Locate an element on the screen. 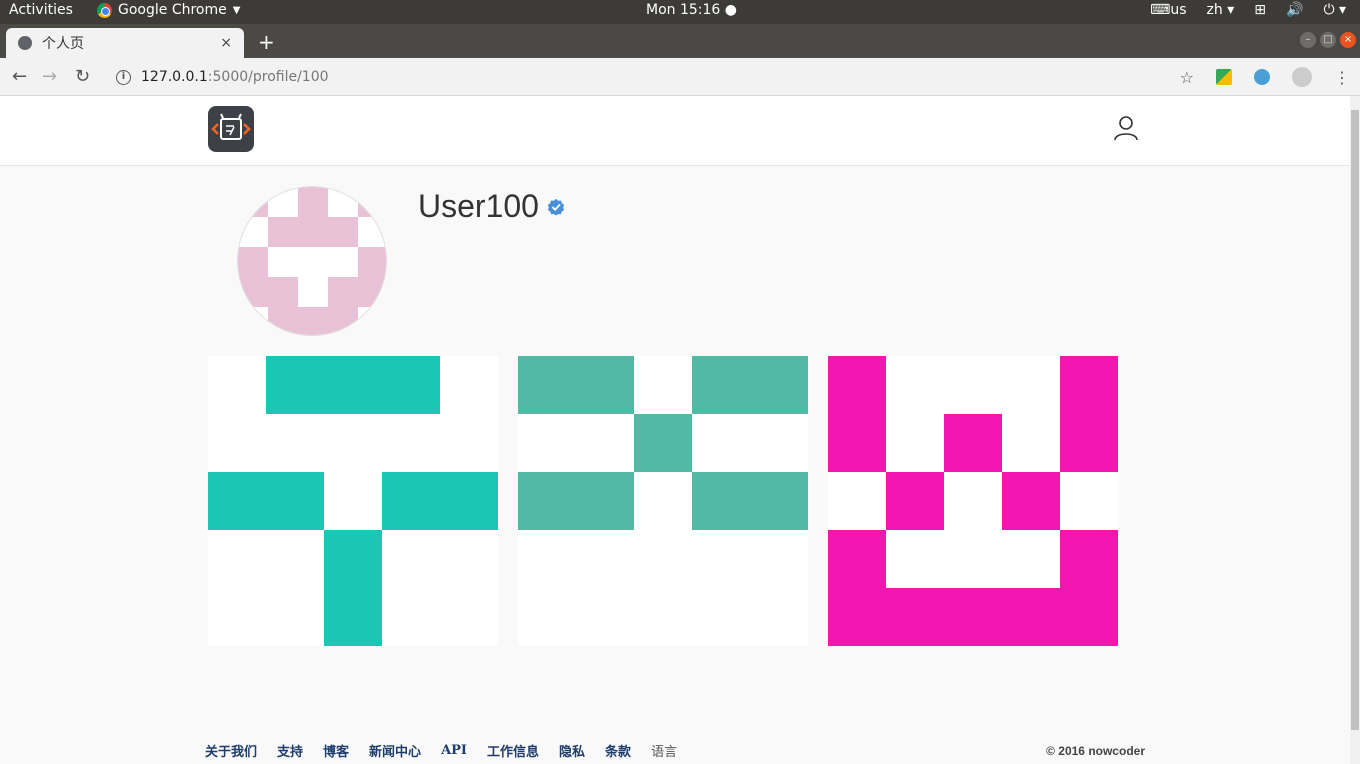  extension-icon is located at coordinates (1224, 77).